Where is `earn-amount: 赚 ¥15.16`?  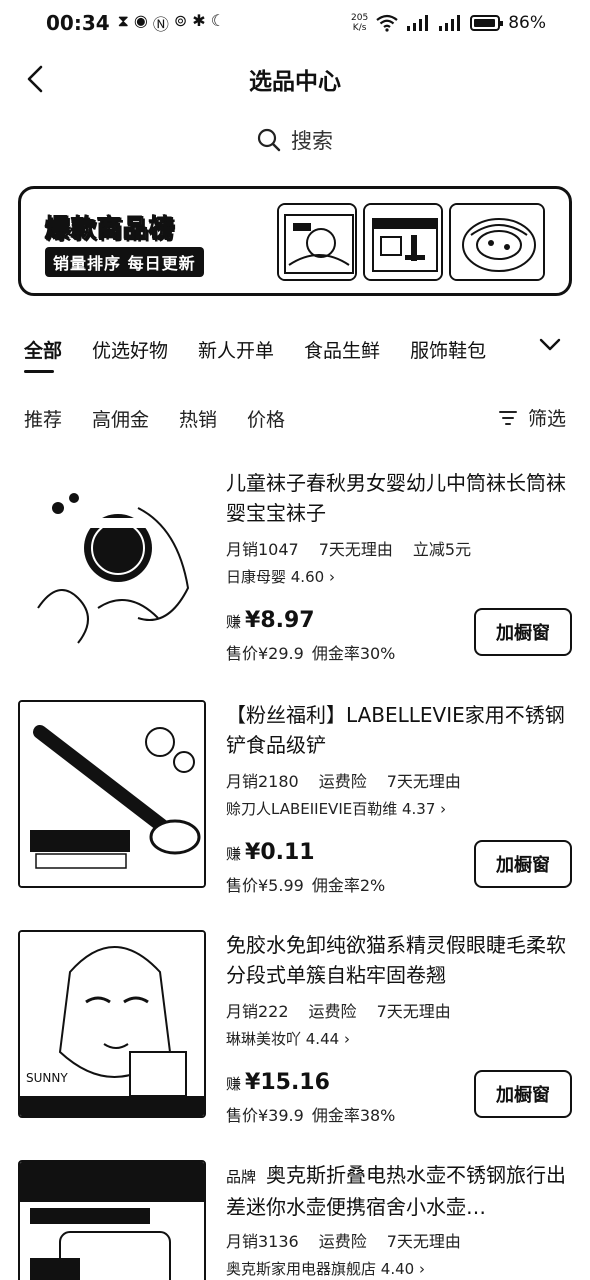 earn-amount: 赚 ¥15.16 is located at coordinates (278, 1082).